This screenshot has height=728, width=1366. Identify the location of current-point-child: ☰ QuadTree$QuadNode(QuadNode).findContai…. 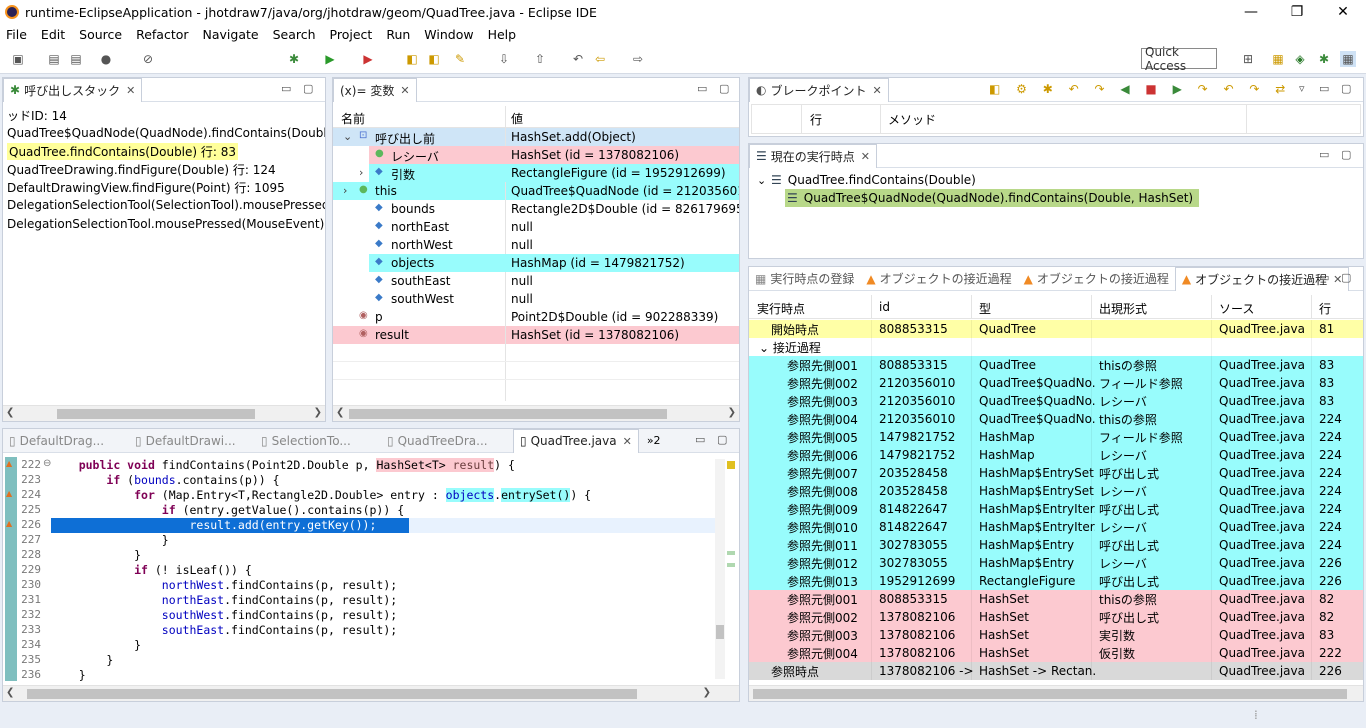
(992, 198).